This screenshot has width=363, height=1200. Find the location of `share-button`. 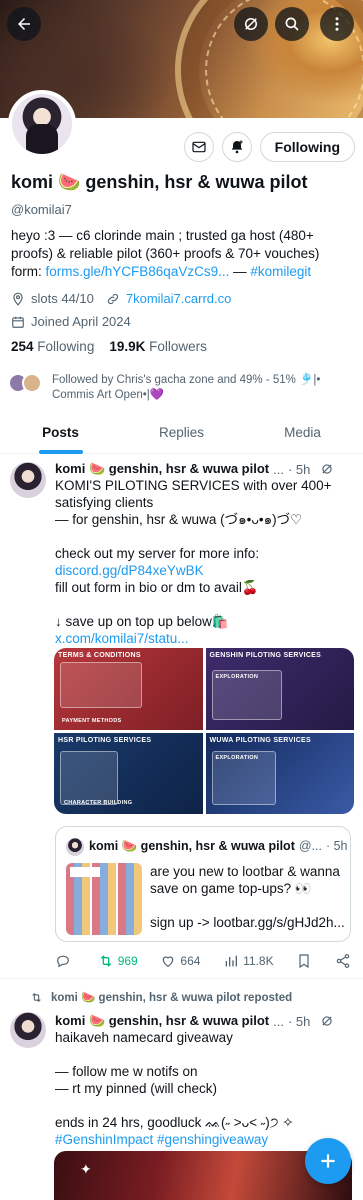

share-button is located at coordinates (343, 961).